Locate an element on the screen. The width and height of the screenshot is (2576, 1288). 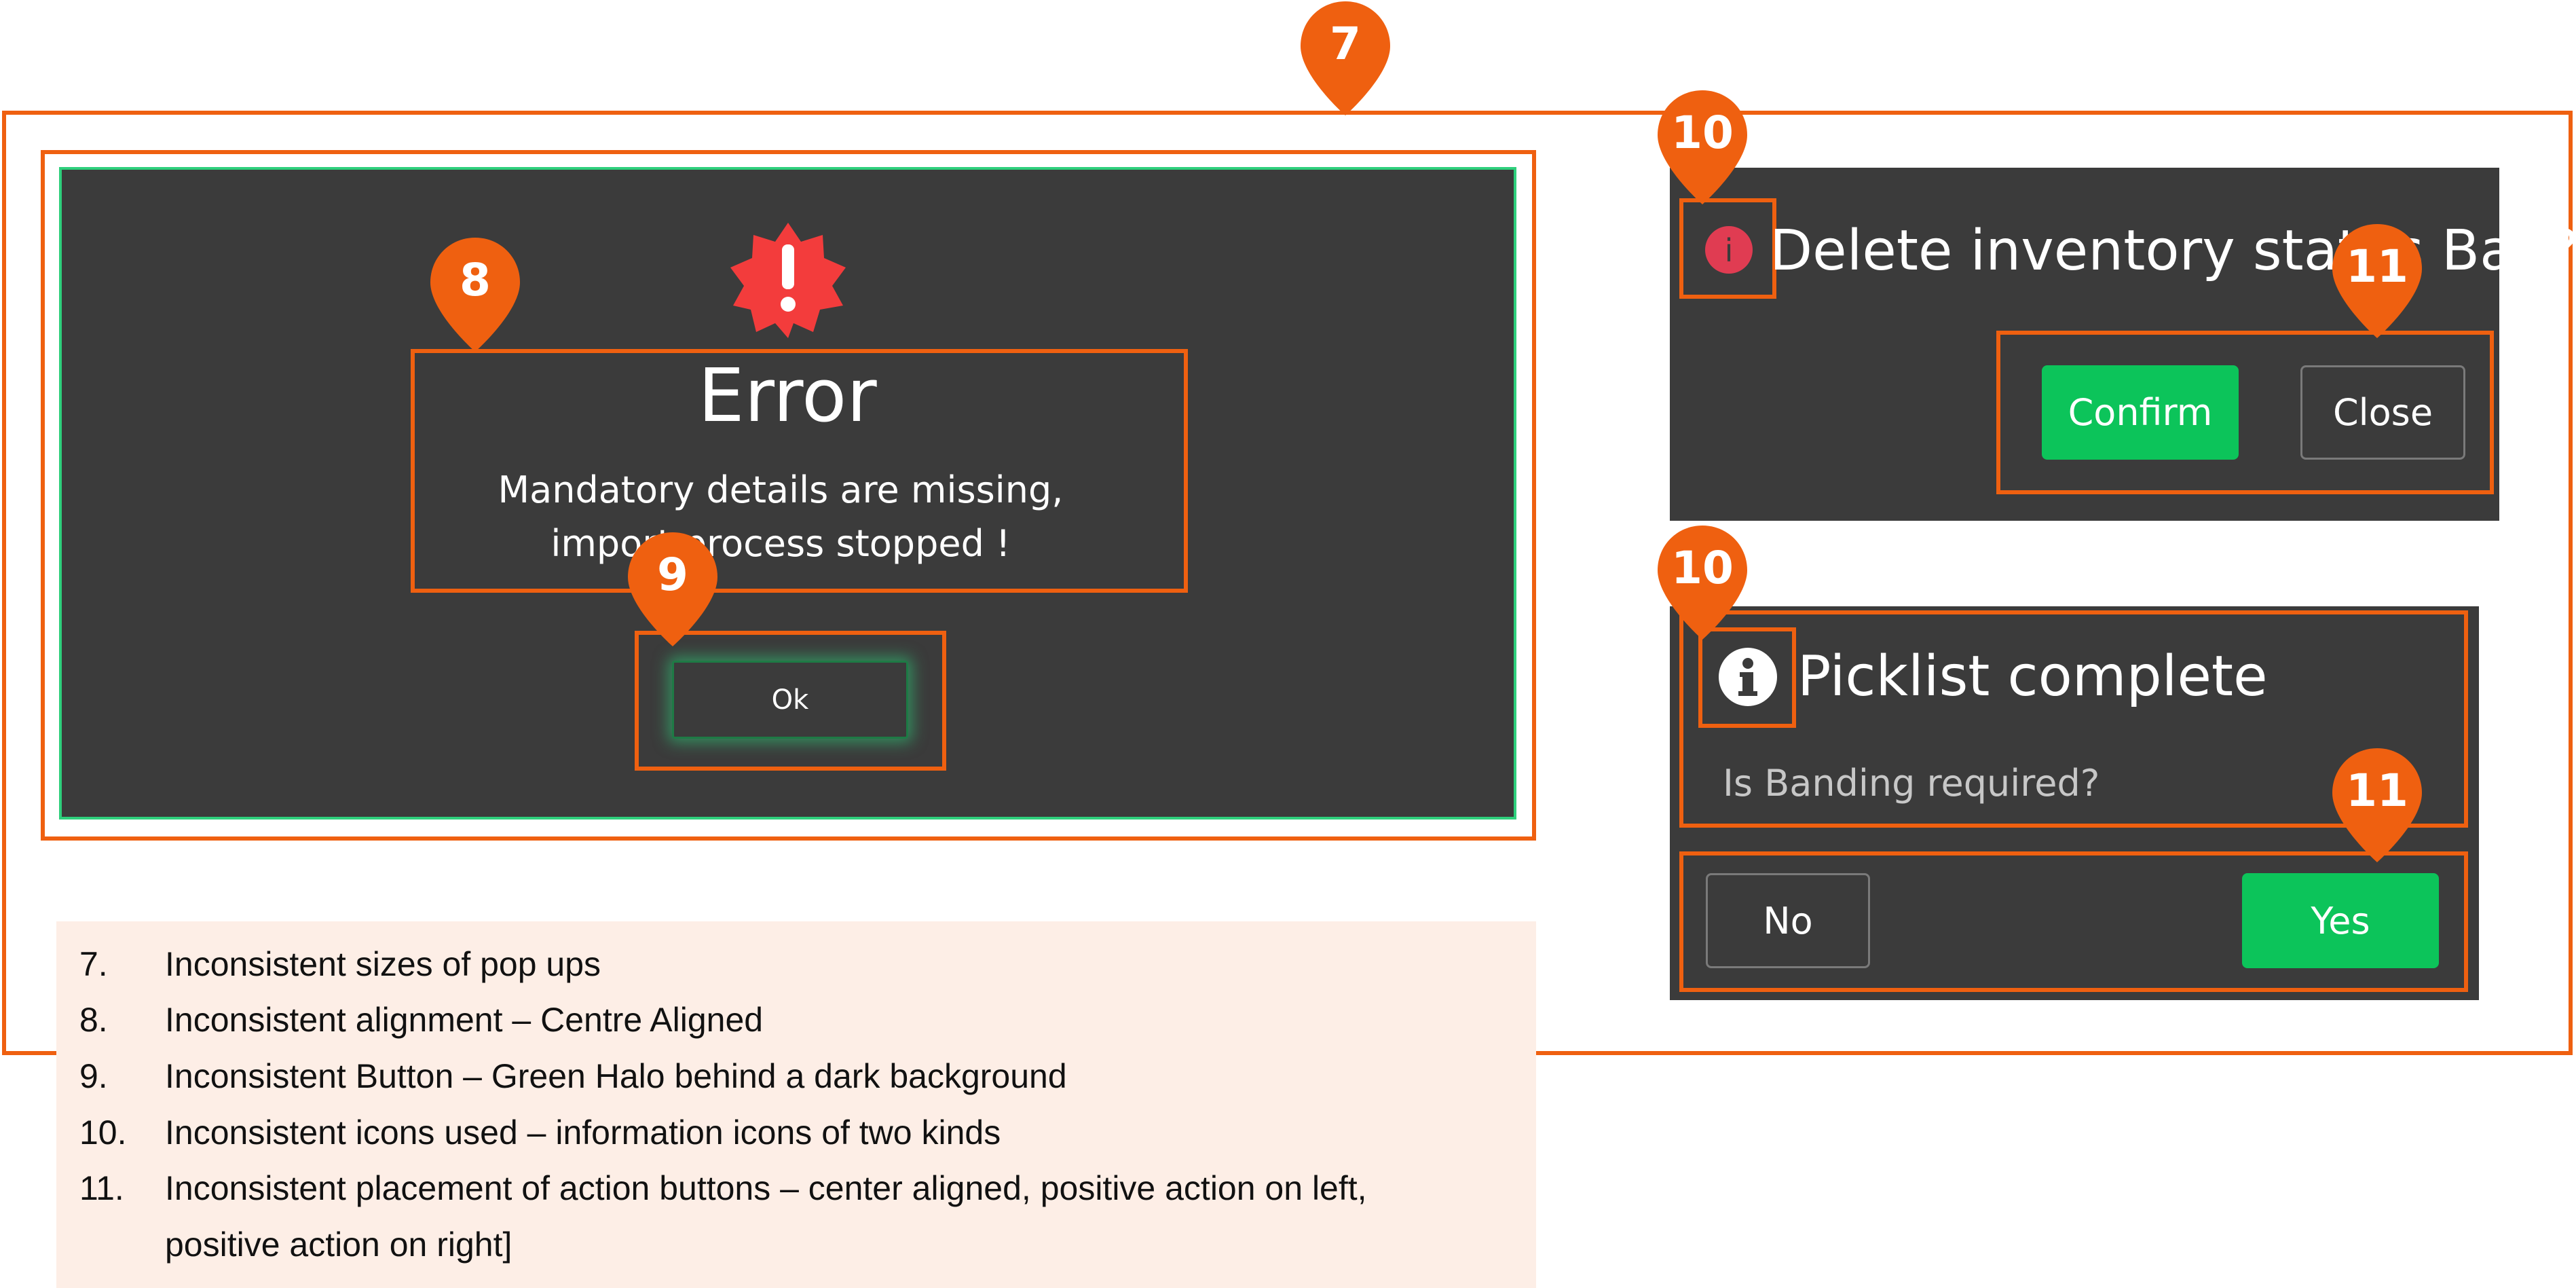
pin-label: 7 is located at coordinates (1346, 44).